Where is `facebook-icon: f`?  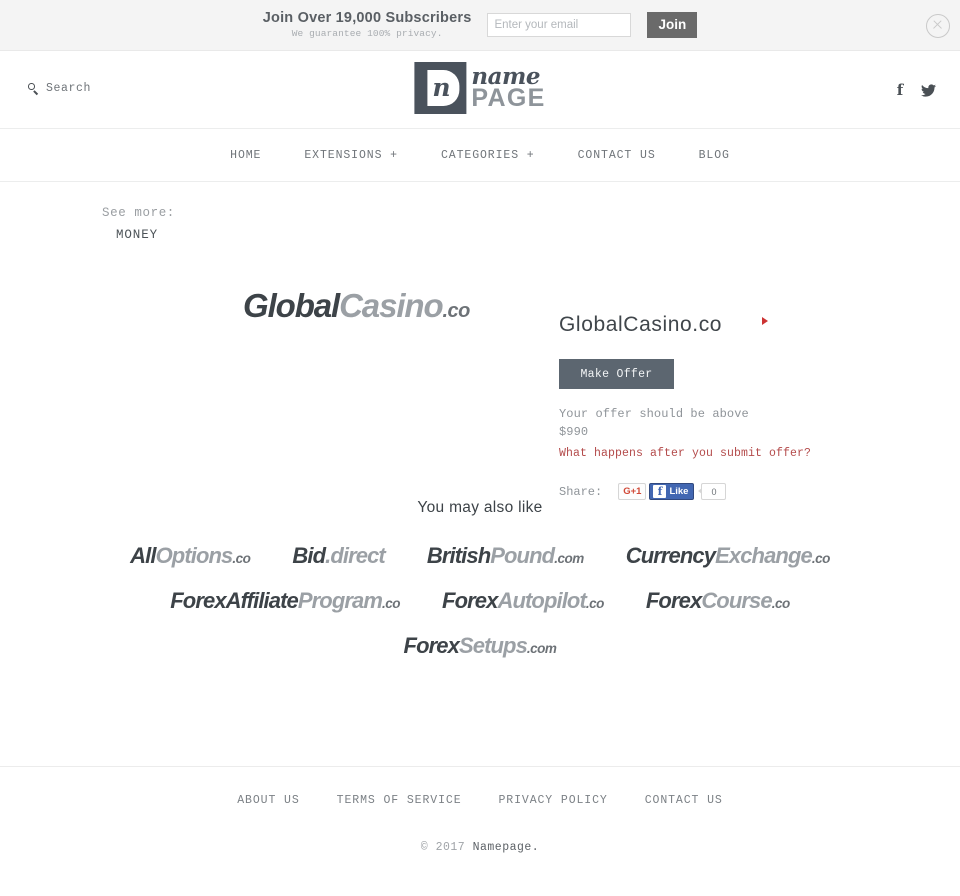
facebook-icon: f is located at coordinates (900, 90).